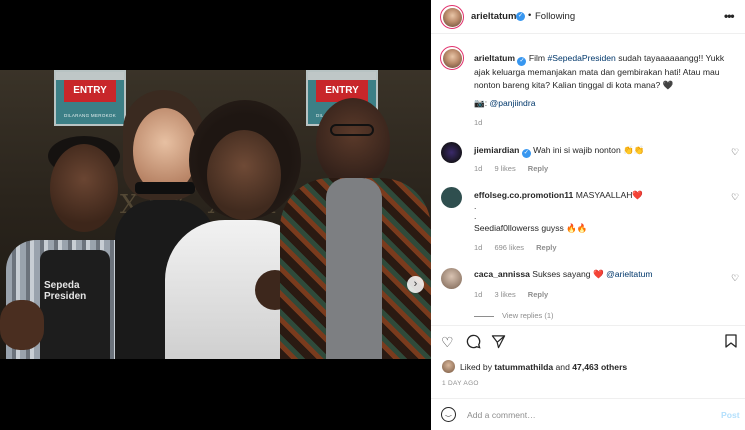 The image size is (745, 430). What do you see at coordinates (555, 16) in the screenshot?
I see `following-button: Following` at bounding box center [555, 16].